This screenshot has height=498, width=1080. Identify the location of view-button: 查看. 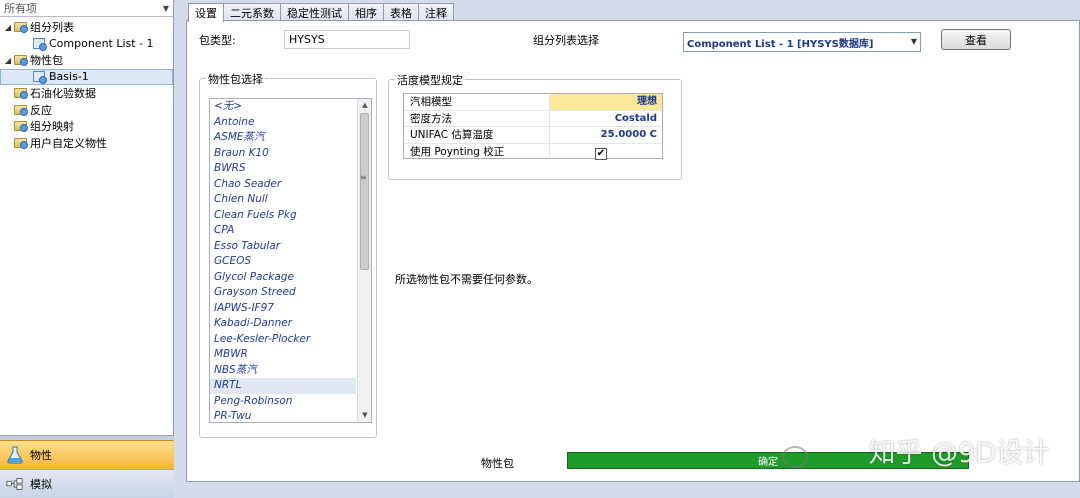
(976, 39).